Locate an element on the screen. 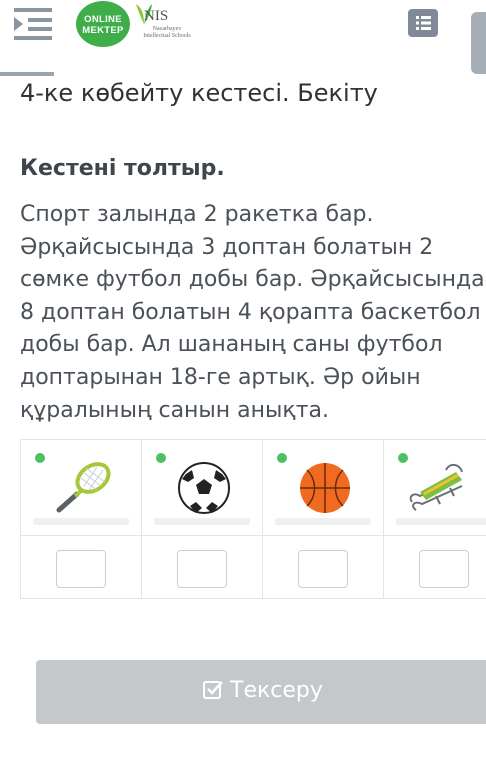  table-cell-racket is located at coordinates (81, 488).